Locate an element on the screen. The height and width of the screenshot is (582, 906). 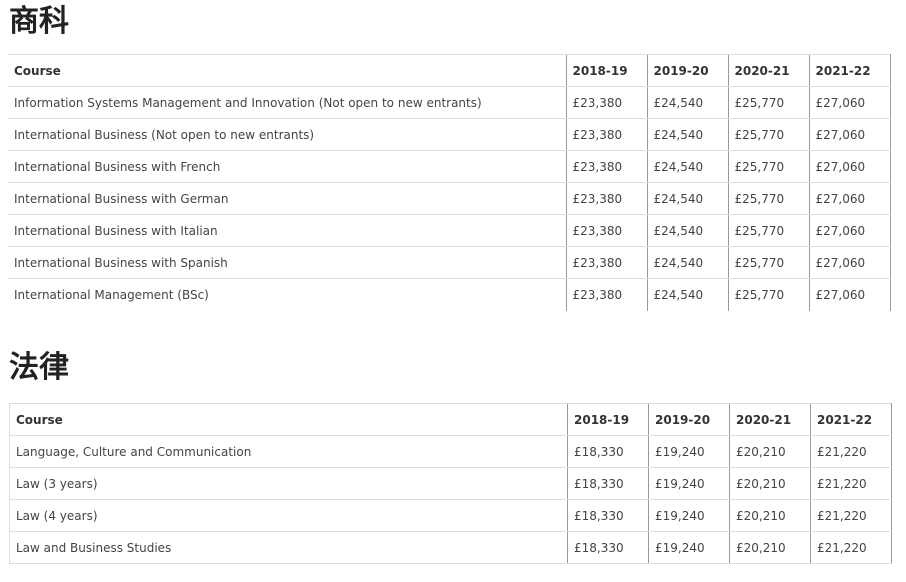
course-name: Law and Business Studies is located at coordinates (288, 547).